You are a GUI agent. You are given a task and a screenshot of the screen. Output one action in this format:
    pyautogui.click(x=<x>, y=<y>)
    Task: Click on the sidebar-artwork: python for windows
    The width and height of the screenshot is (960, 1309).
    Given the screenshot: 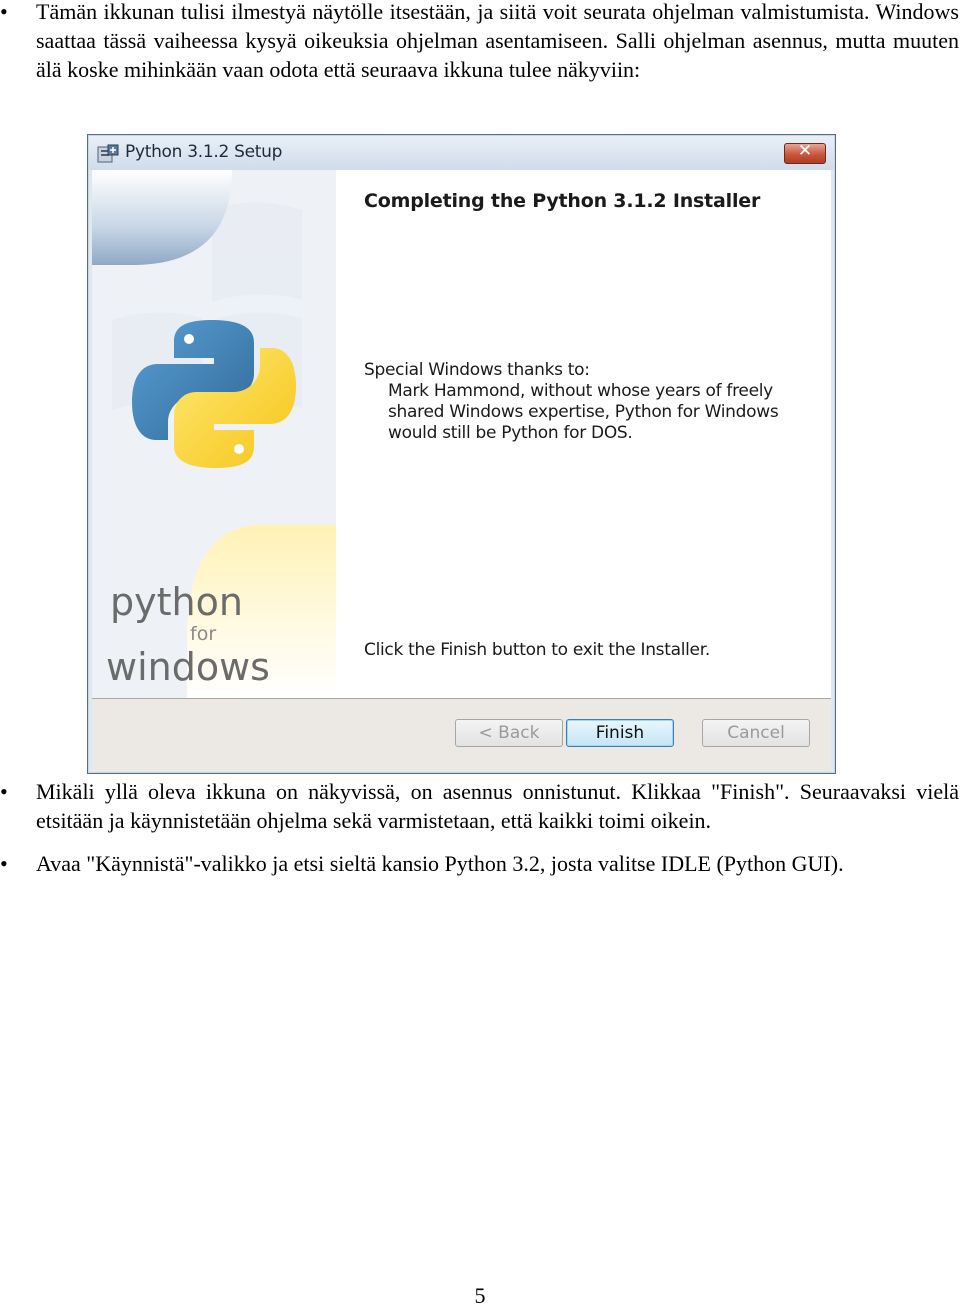 What is the action you would take?
    pyautogui.click(x=214, y=434)
    